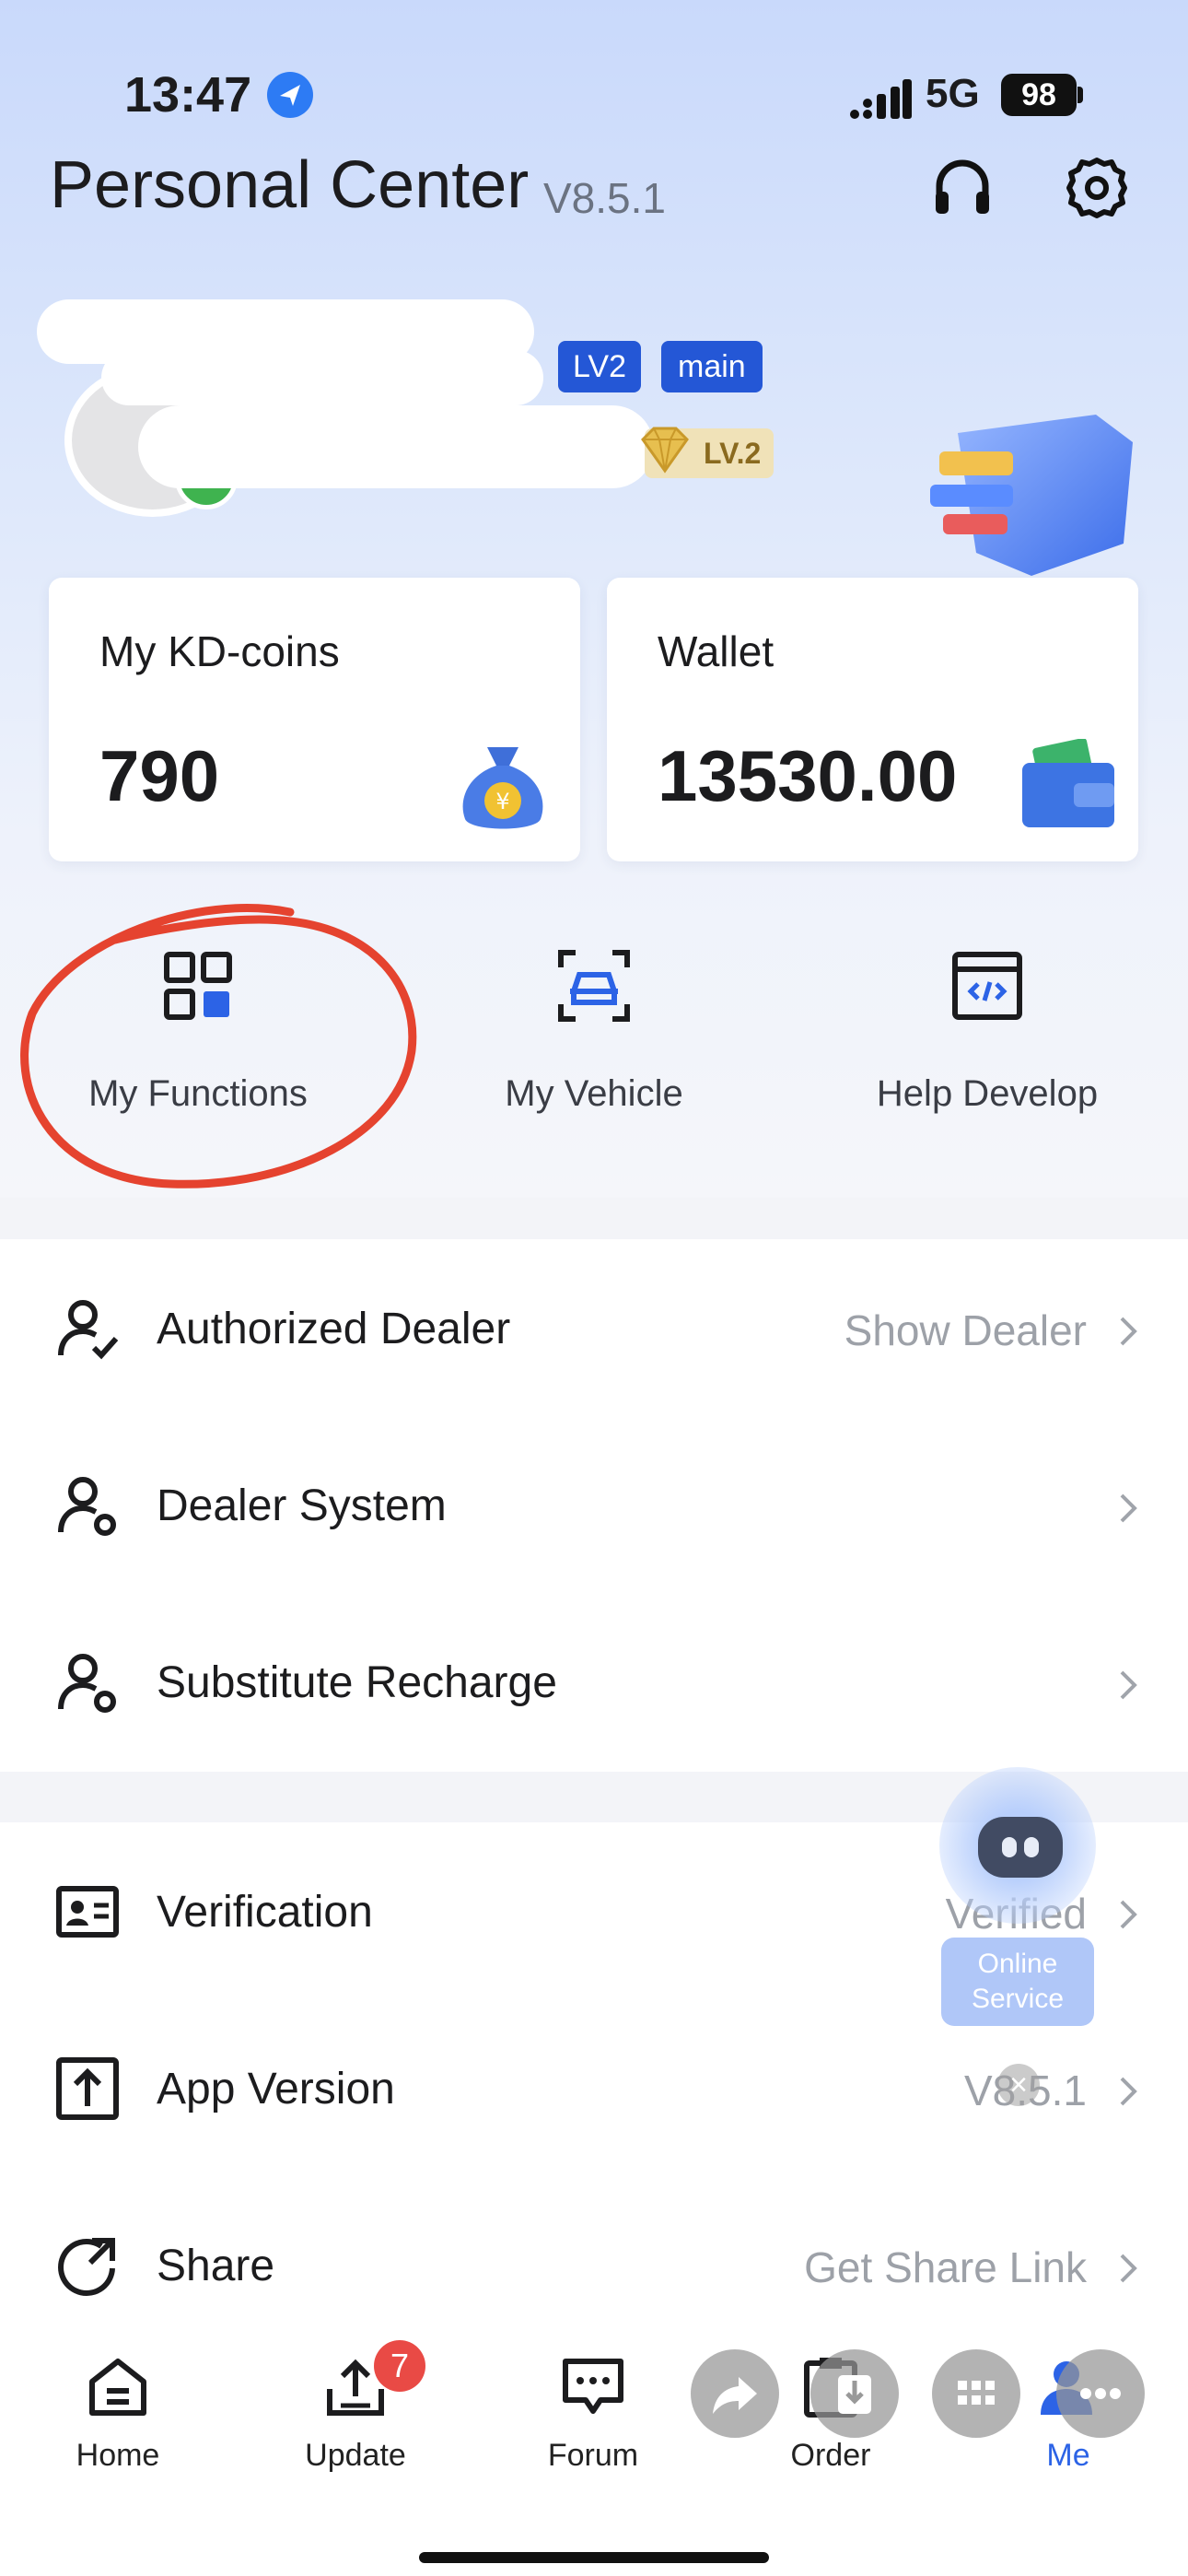 This screenshot has height=2576, width=1188. Describe the element at coordinates (945, 2267) in the screenshot. I see `share-value: Get Share Link` at that location.